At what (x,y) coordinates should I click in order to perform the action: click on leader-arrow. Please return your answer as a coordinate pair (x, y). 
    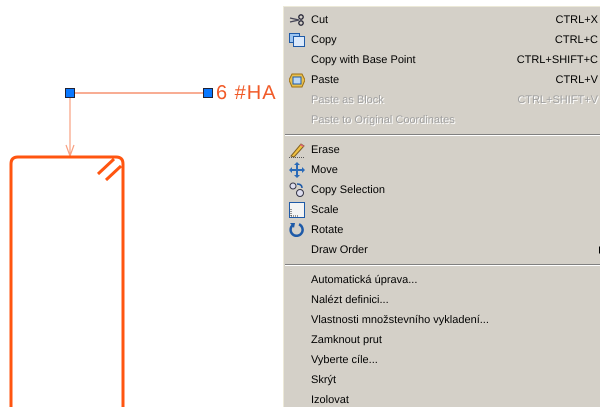
    Looking at the image, I should click on (70, 128).